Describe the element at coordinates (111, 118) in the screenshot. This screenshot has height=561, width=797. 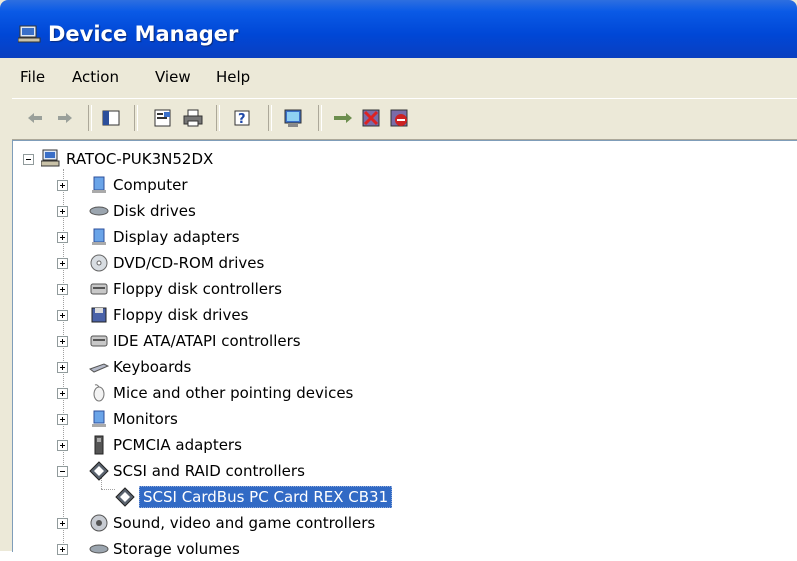
I see `show-hide-console-tree-icon` at that location.